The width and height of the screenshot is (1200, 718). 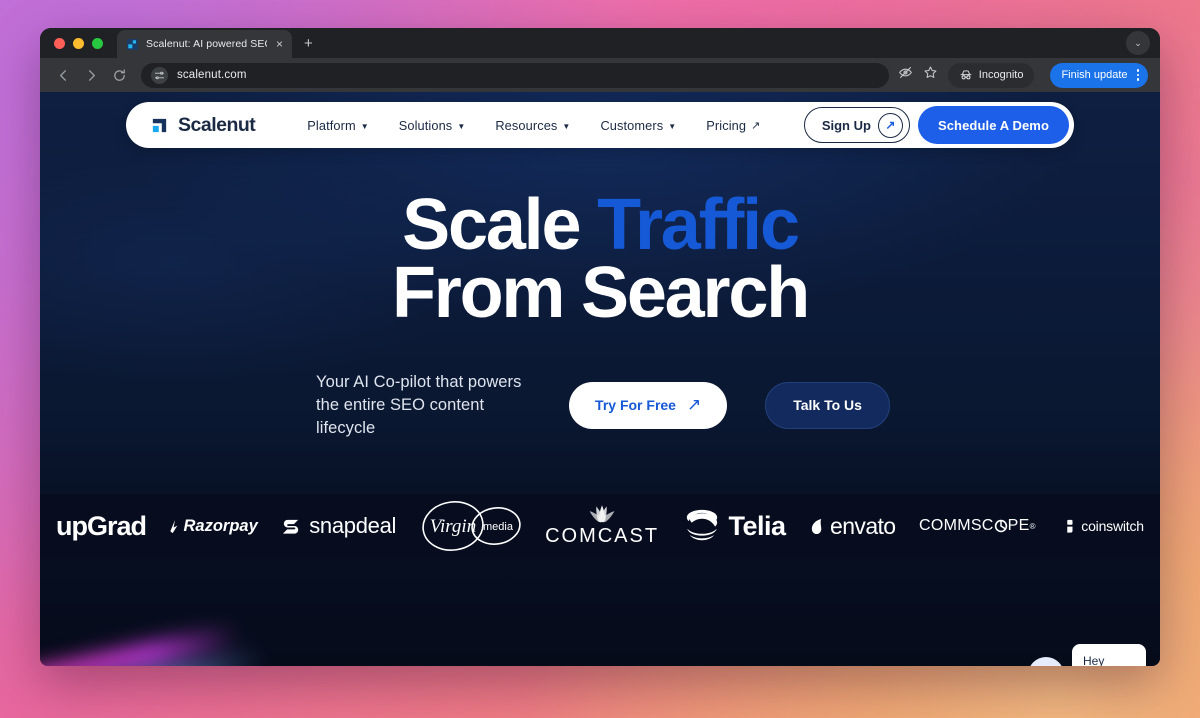 I want to click on product-preview-section: Hey There!, so click(x=600, y=612).